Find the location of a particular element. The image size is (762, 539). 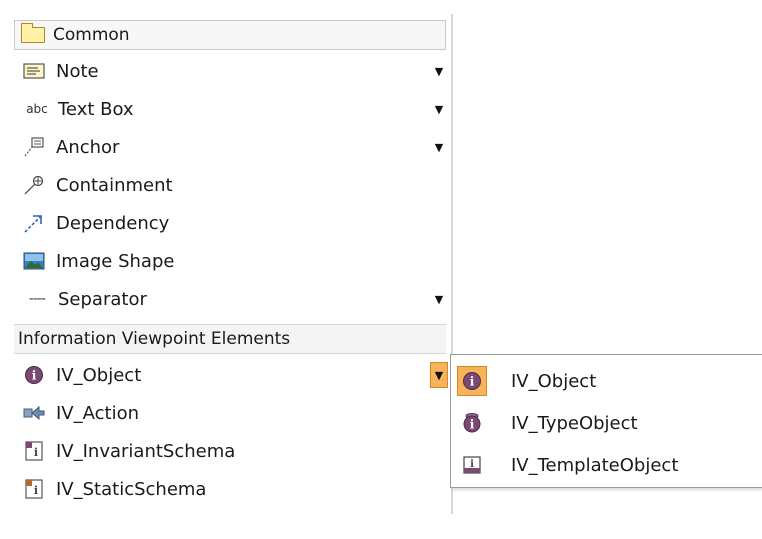

menu-item-label: IV_Object is located at coordinates (554, 381).